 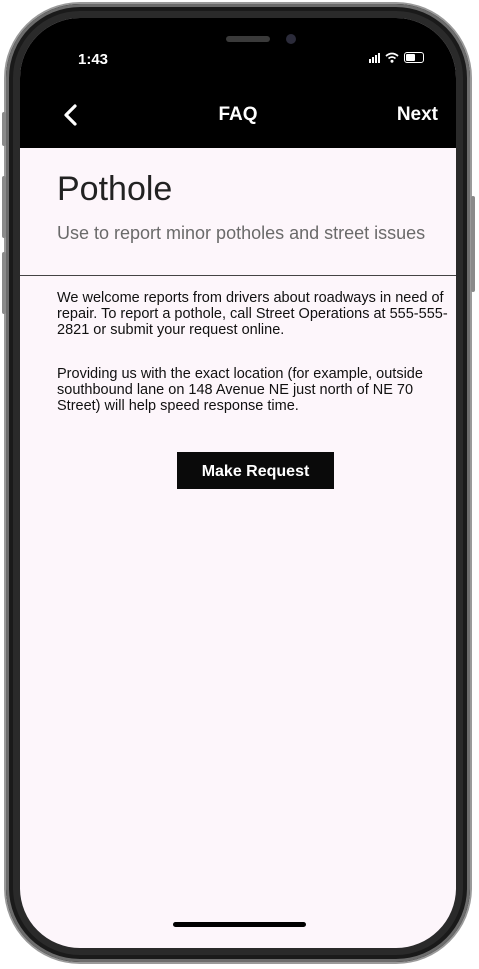 What do you see at coordinates (473, 244) in the screenshot?
I see `power-button` at bounding box center [473, 244].